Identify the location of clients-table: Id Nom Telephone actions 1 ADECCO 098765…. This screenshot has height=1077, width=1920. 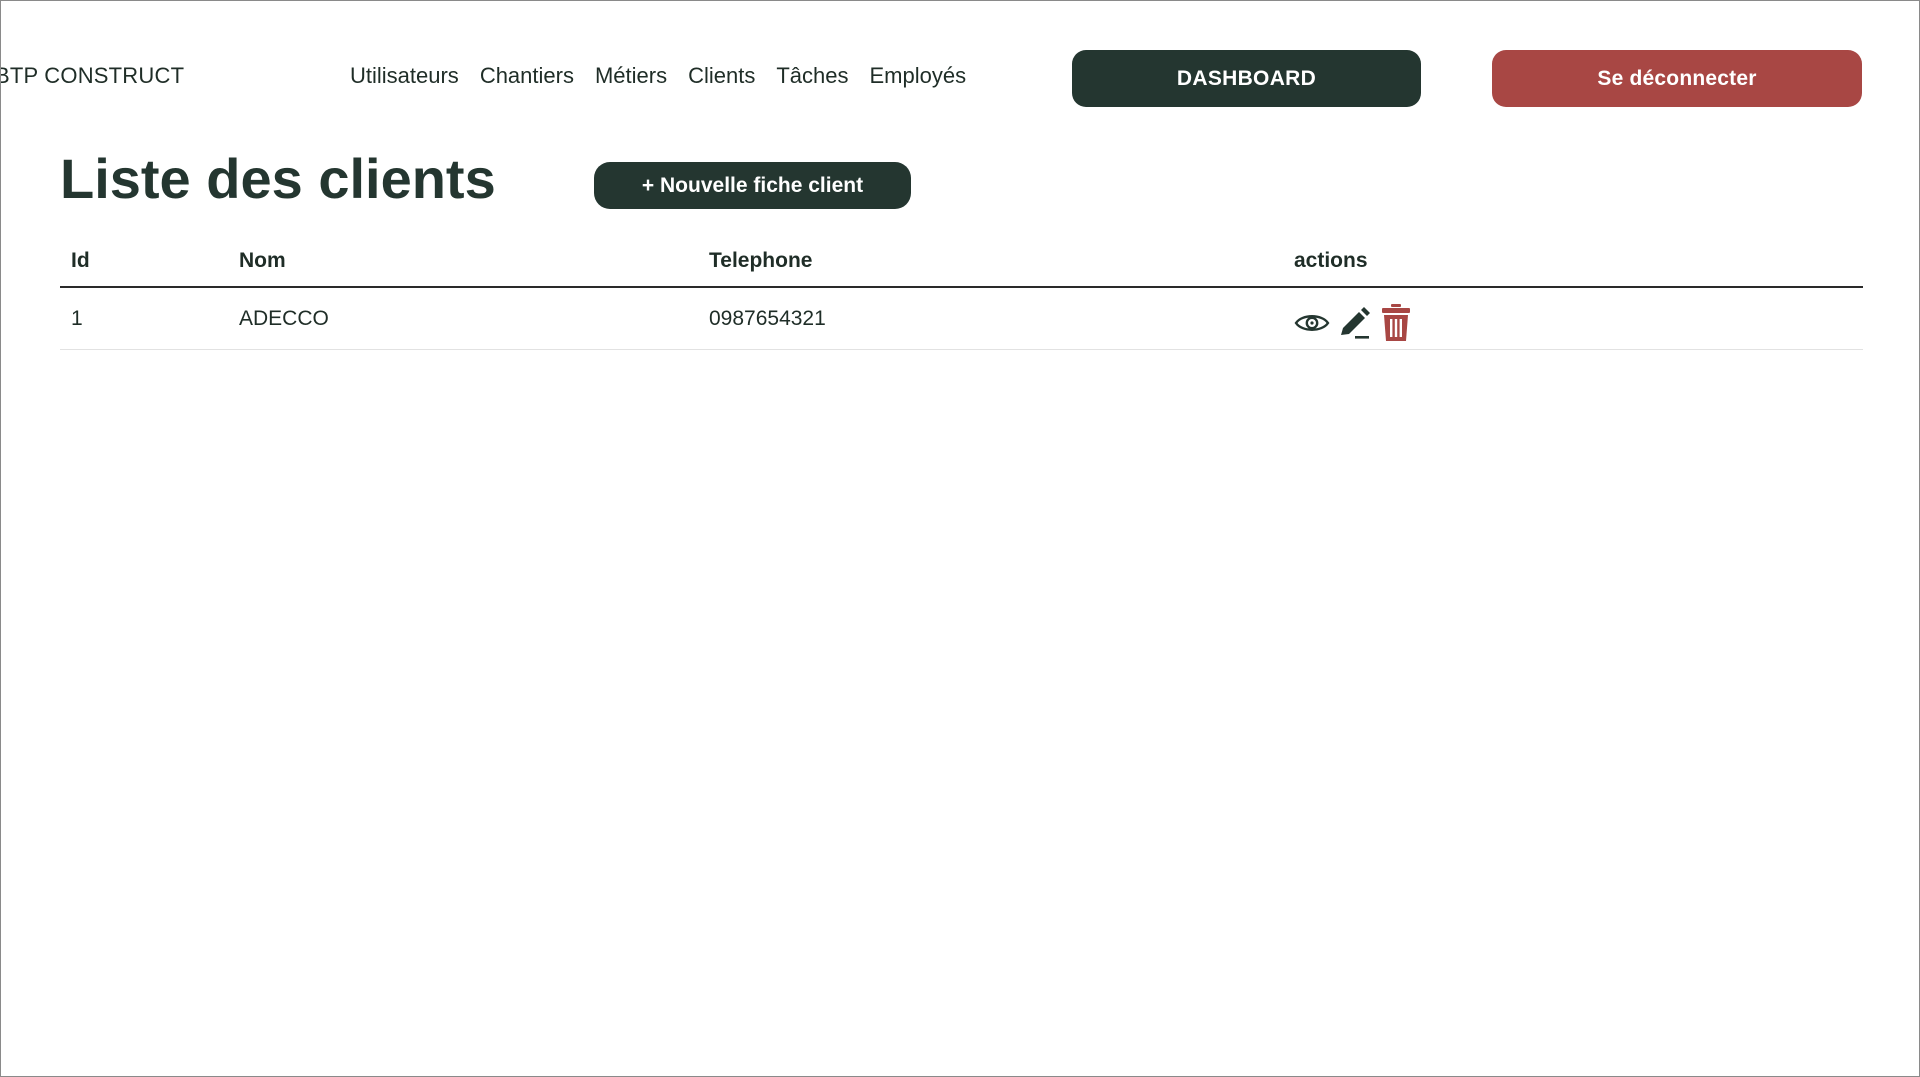
(961, 293).